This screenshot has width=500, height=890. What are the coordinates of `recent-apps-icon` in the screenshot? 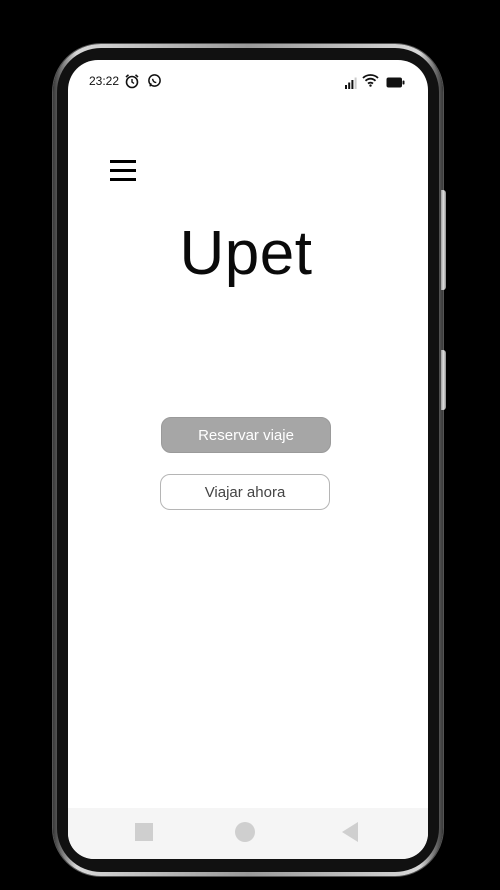 It's located at (144, 832).